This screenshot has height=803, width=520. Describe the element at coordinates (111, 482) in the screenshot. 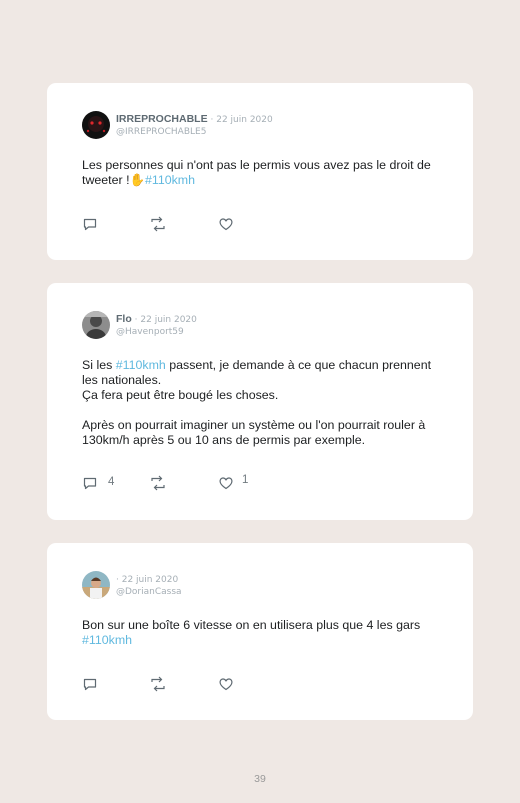

I see `reply-count: 4` at that location.